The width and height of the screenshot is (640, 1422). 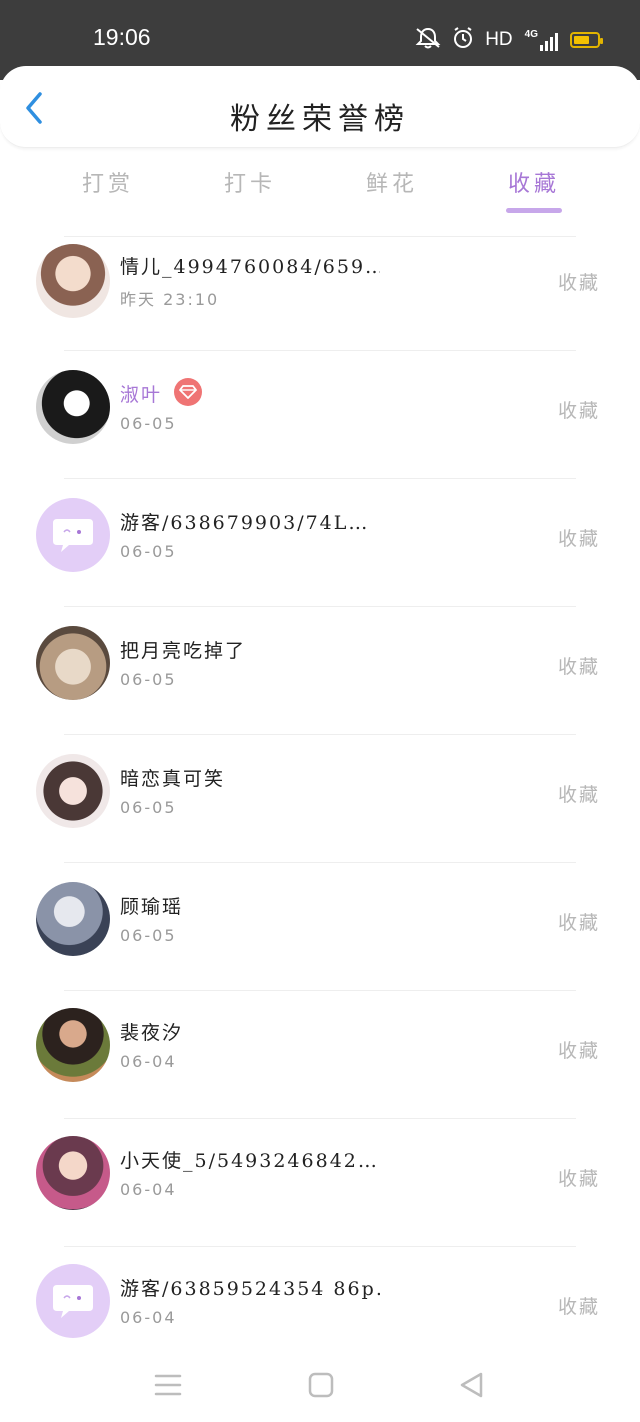 What do you see at coordinates (320, 1182) in the screenshot?
I see `list-item: 小天使_5/5493246842… 06-04 收藏` at bounding box center [320, 1182].